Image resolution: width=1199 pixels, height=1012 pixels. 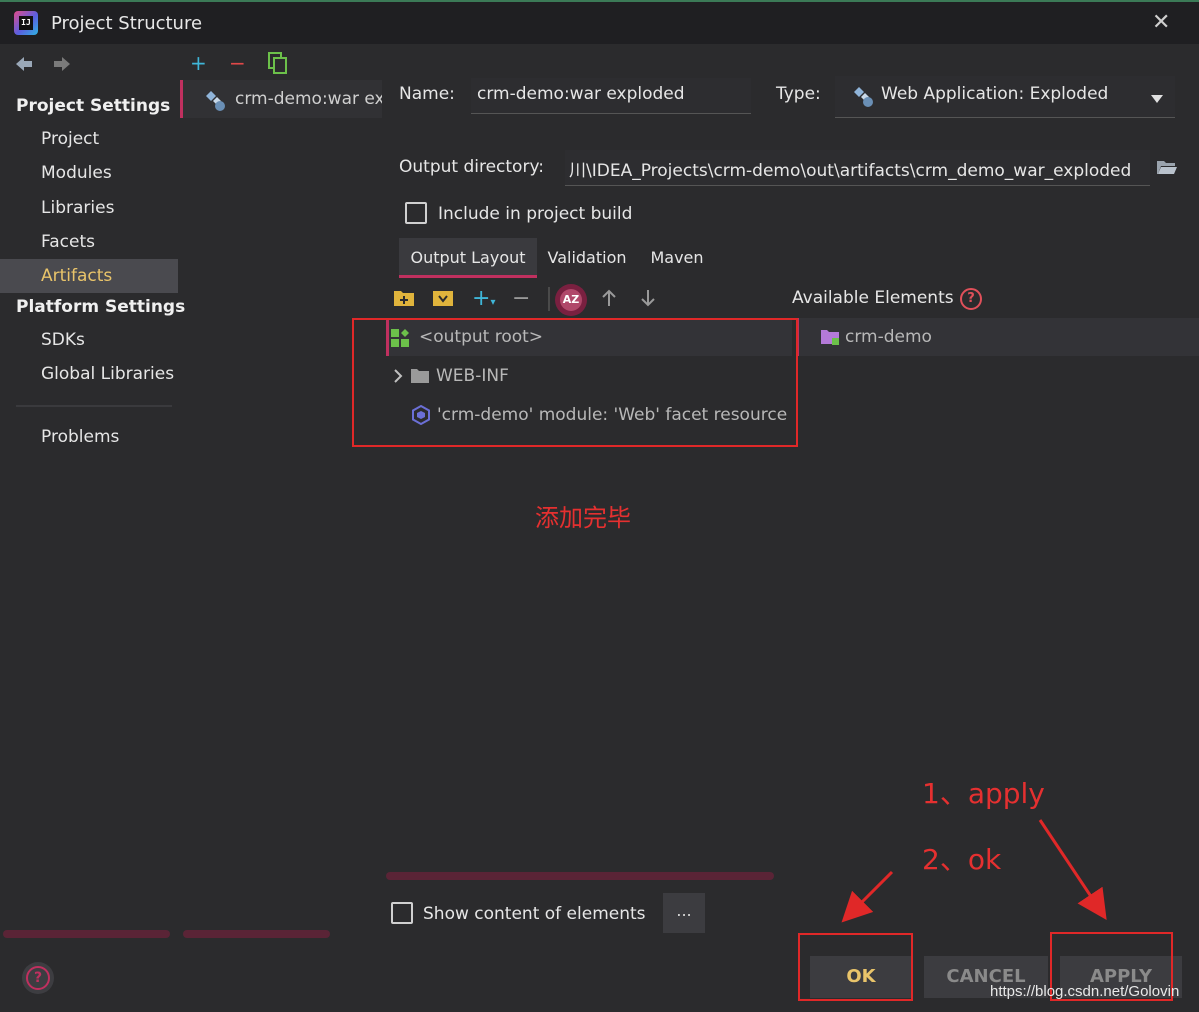 What do you see at coordinates (1085, 991) in the screenshot?
I see `watermark: https://blog.csdn.net/Golovin` at bounding box center [1085, 991].